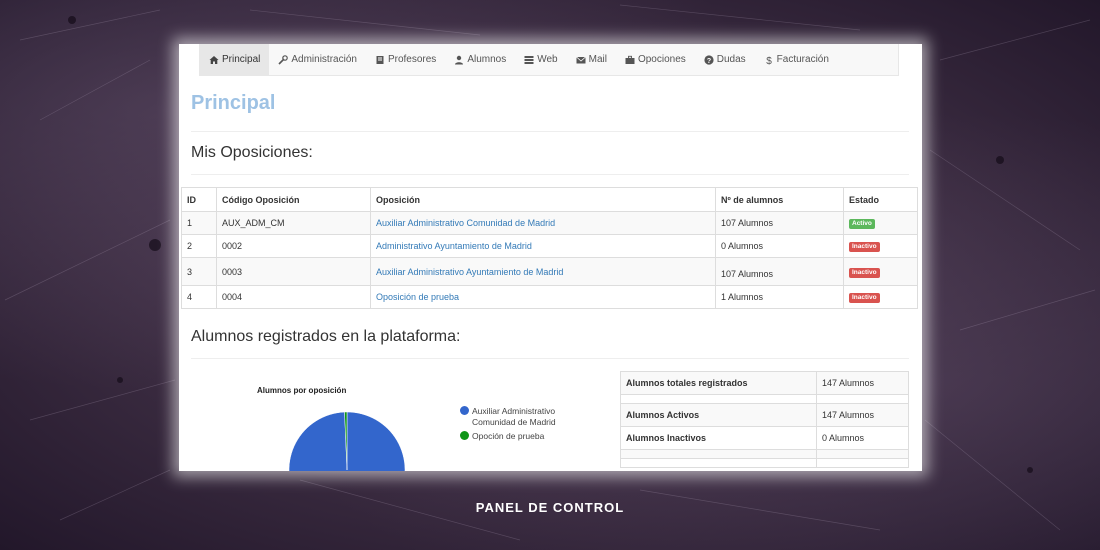  I want to click on nav-item-mail: Mail, so click(591, 60).